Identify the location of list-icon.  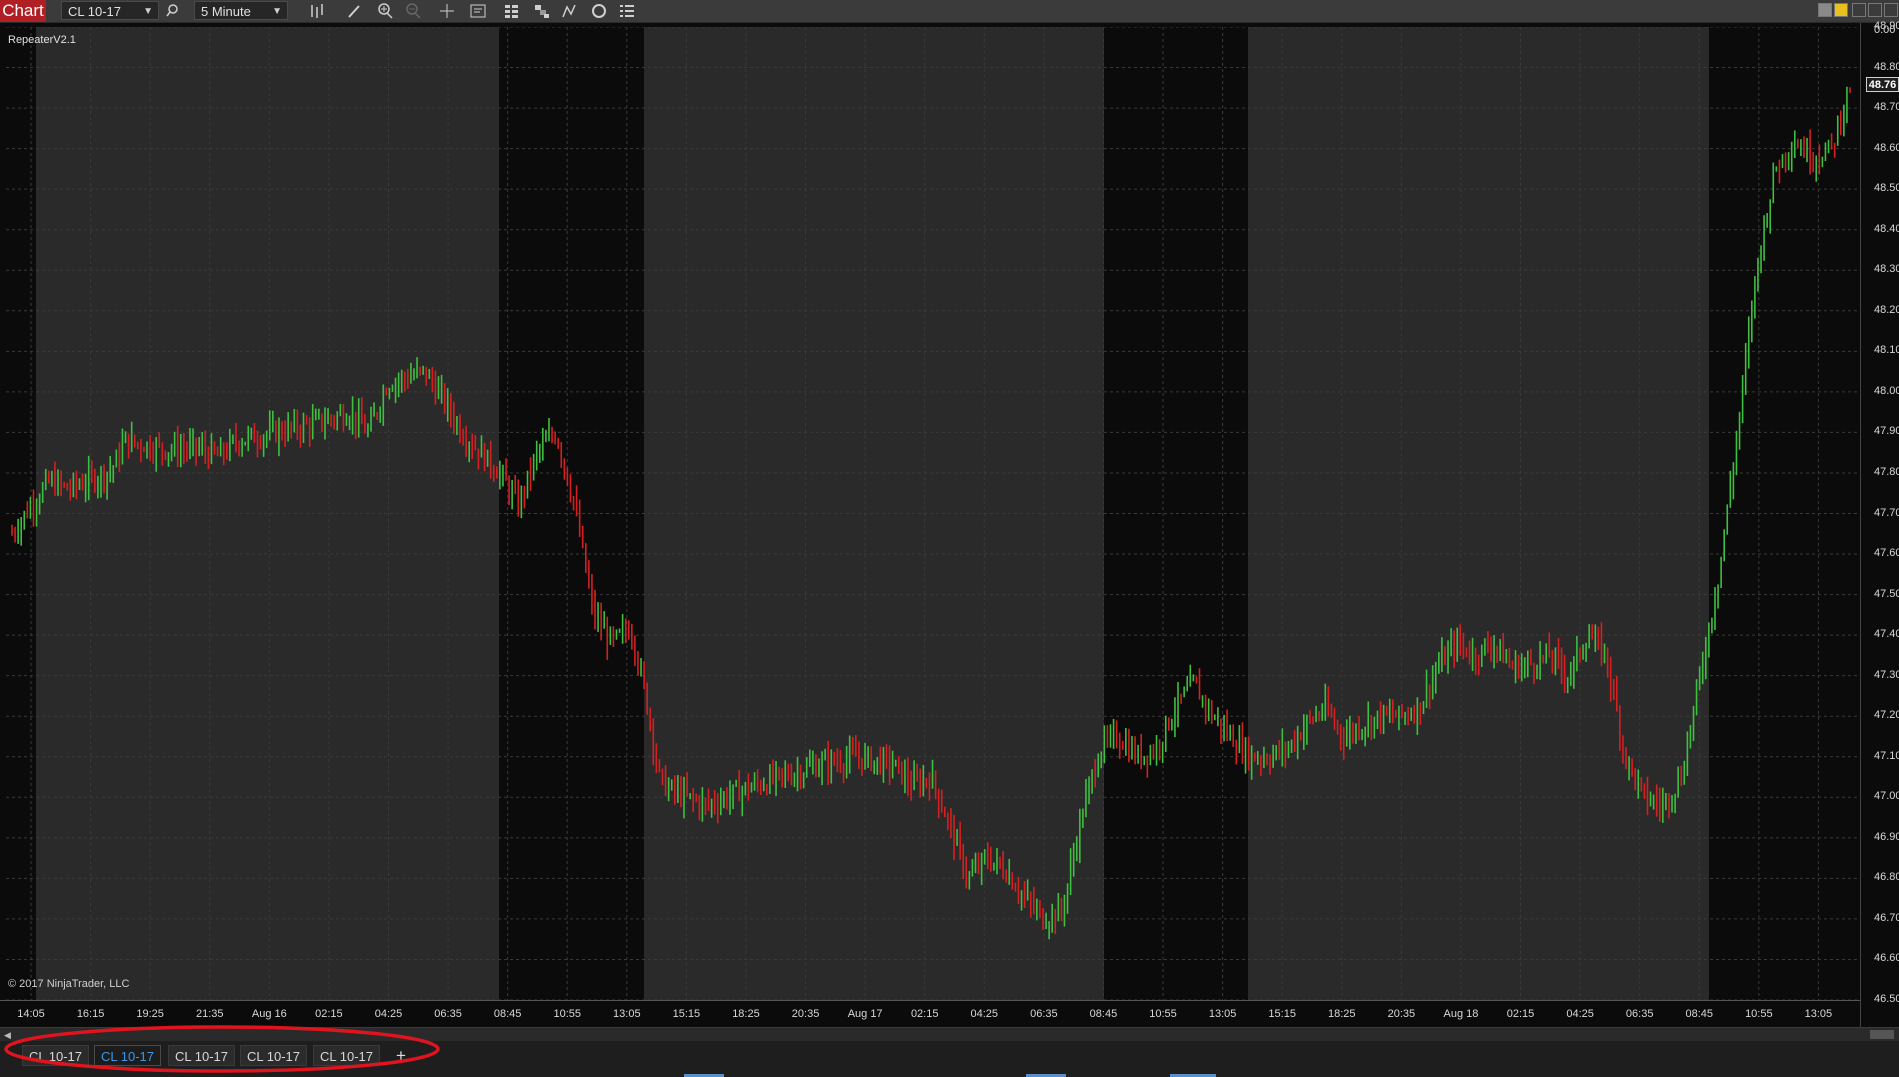
(627, 11).